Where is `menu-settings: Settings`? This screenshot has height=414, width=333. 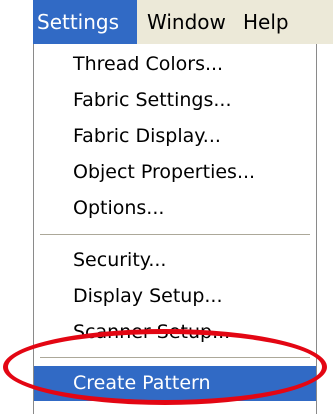 menu-settings: Settings is located at coordinates (85, 22).